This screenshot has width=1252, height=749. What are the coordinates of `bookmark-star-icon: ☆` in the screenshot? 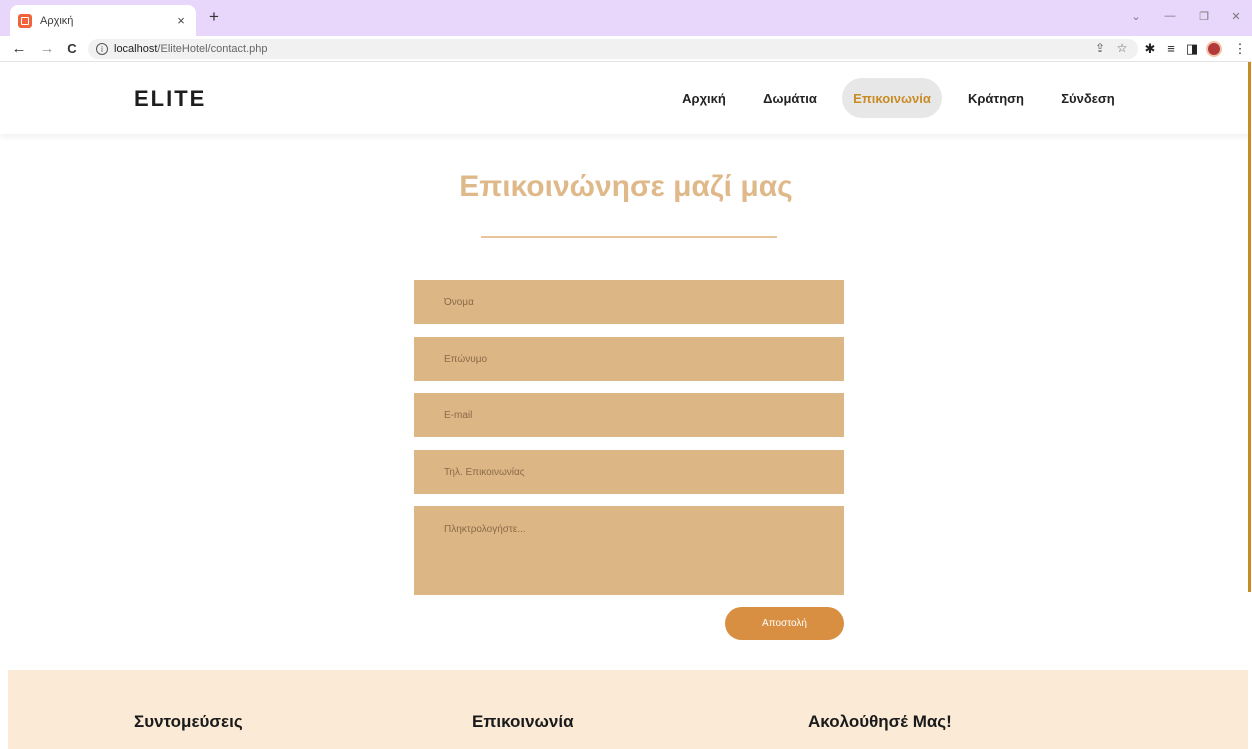 It's located at (1122, 48).